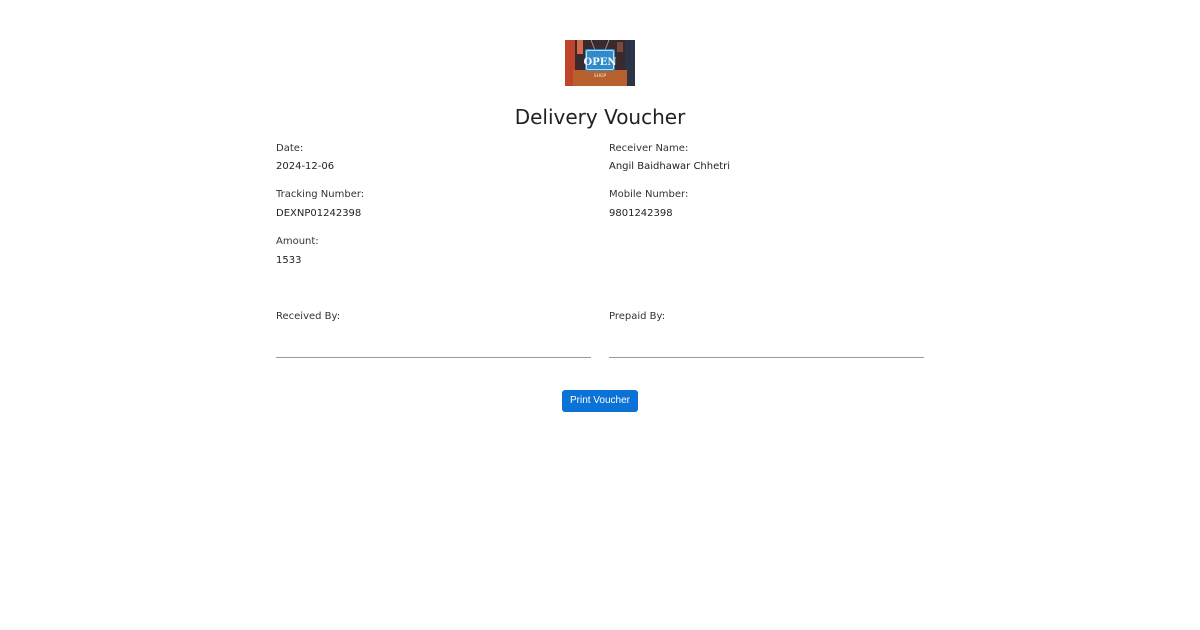  Describe the element at coordinates (641, 213) in the screenshot. I see `mobile-number-value: 9801242398` at that location.